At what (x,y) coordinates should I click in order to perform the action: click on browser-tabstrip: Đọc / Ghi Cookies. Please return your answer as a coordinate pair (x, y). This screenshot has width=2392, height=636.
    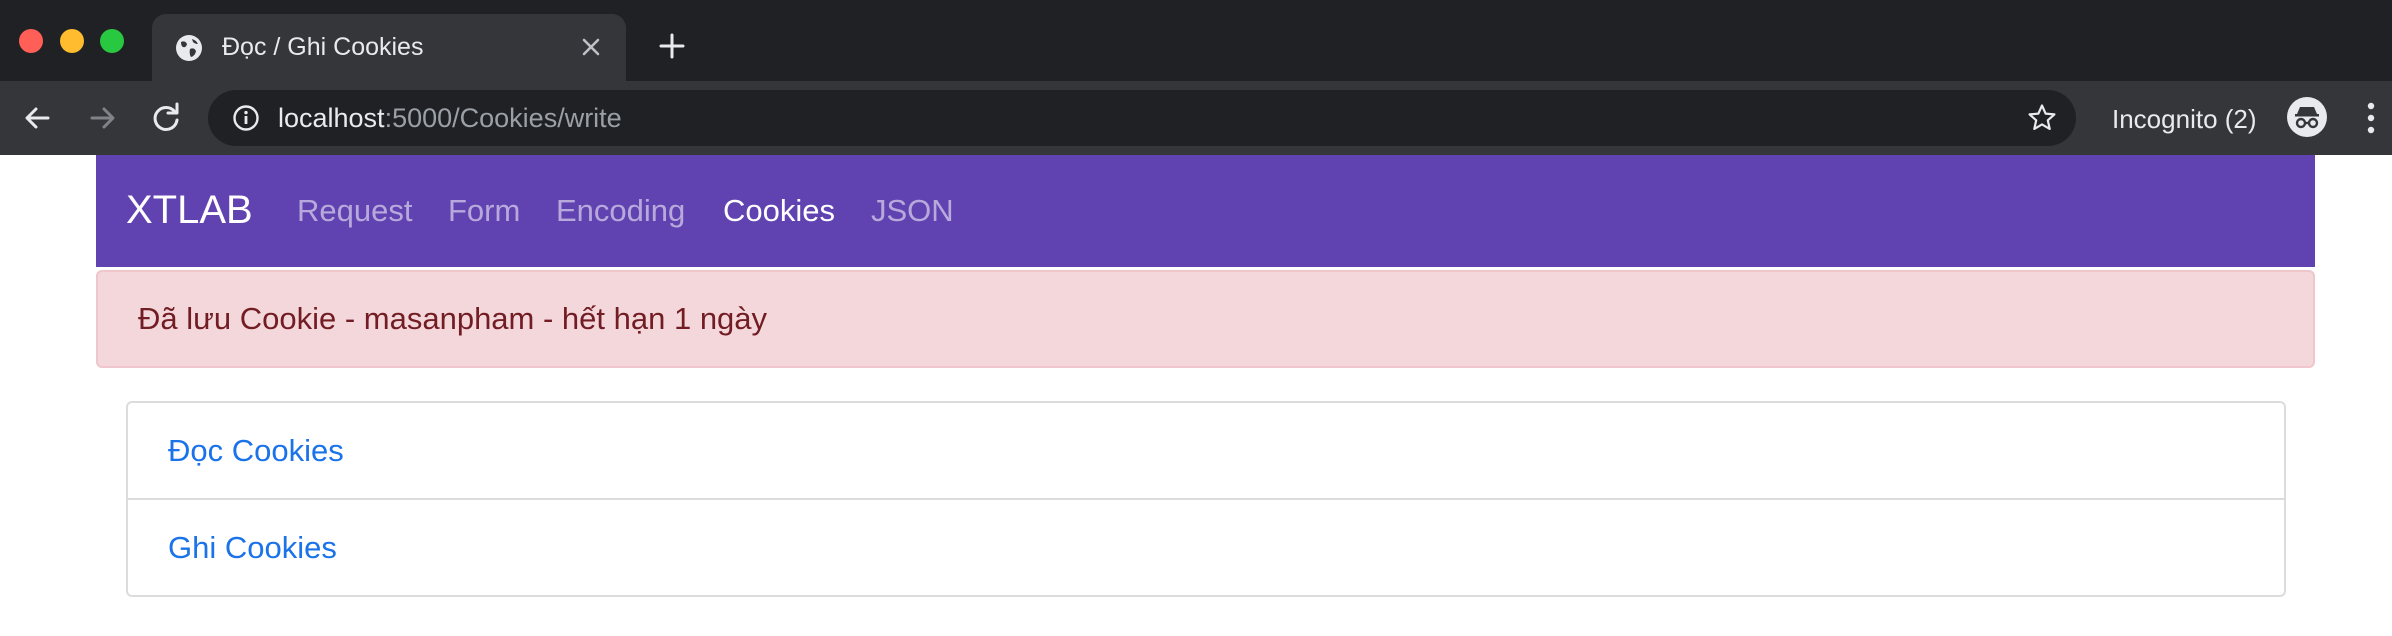
    Looking at the image, I should click on (1196, 40).